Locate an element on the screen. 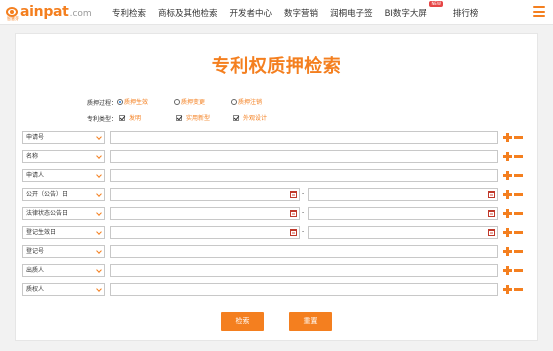 Image resolution: width=553 pixels, height=351 pixels. nav-trademark-search: 商标及其他检索 is located at coordinates (188, 13).